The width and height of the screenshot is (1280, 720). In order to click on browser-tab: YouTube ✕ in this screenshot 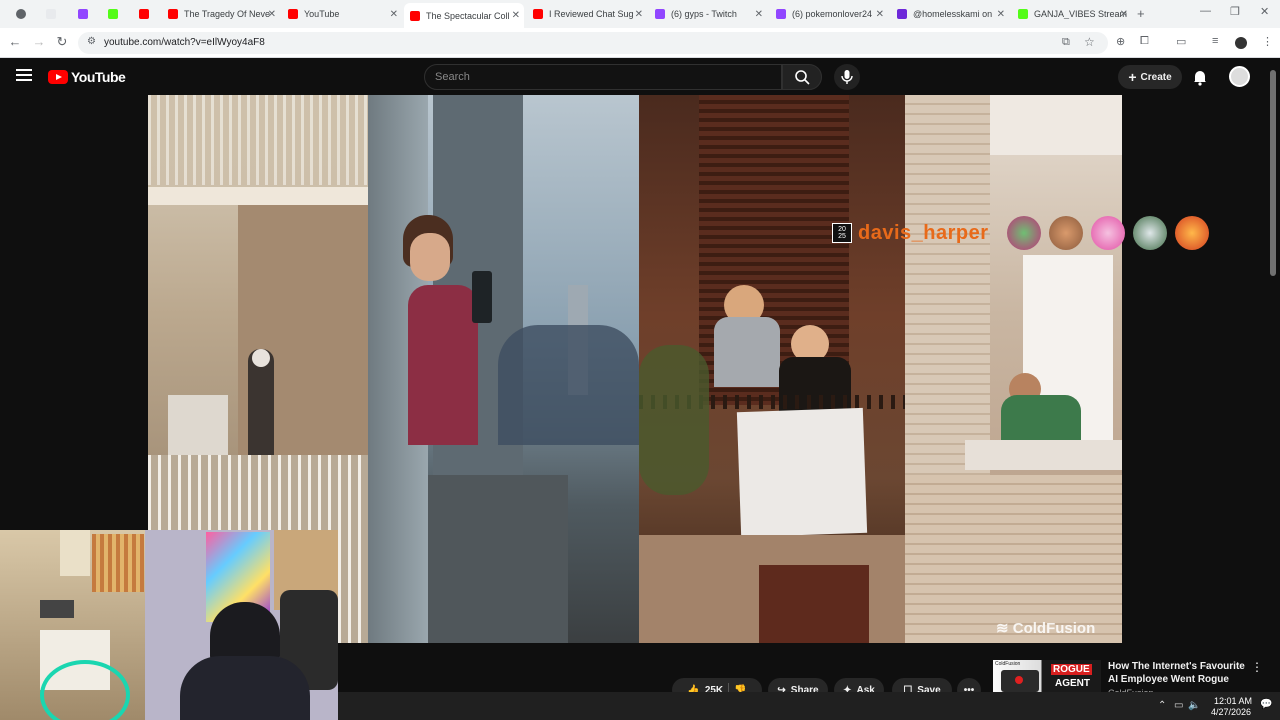, I will do `click(342, 14)`.